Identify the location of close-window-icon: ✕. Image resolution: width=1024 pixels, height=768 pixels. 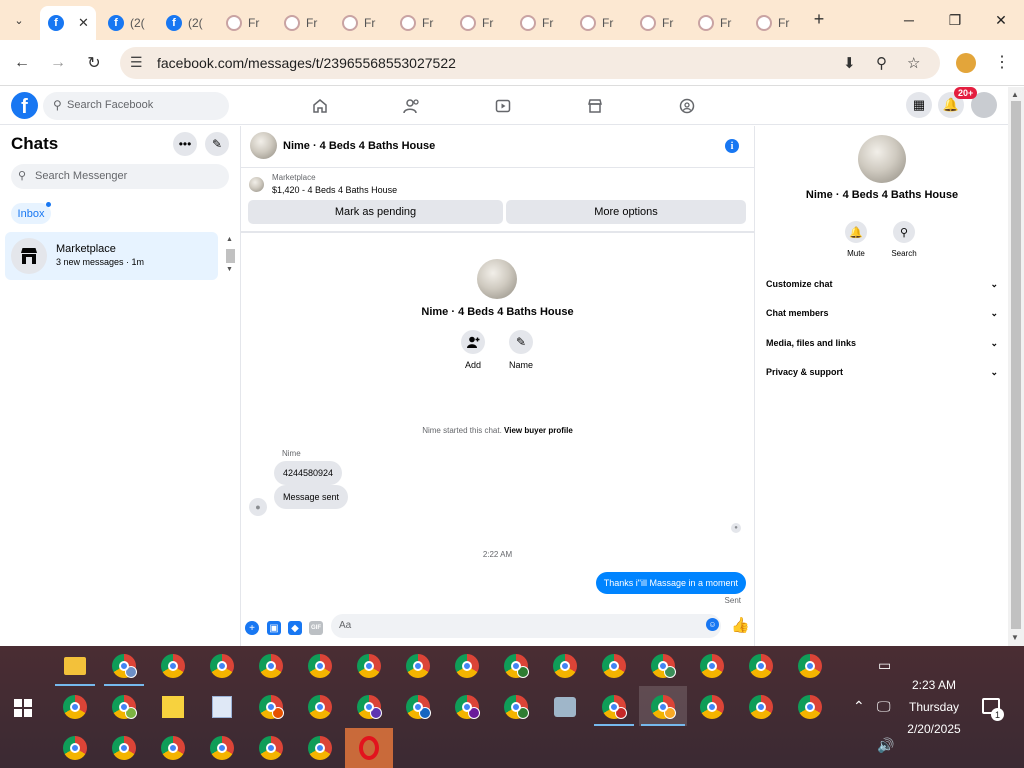
(1001, 20).